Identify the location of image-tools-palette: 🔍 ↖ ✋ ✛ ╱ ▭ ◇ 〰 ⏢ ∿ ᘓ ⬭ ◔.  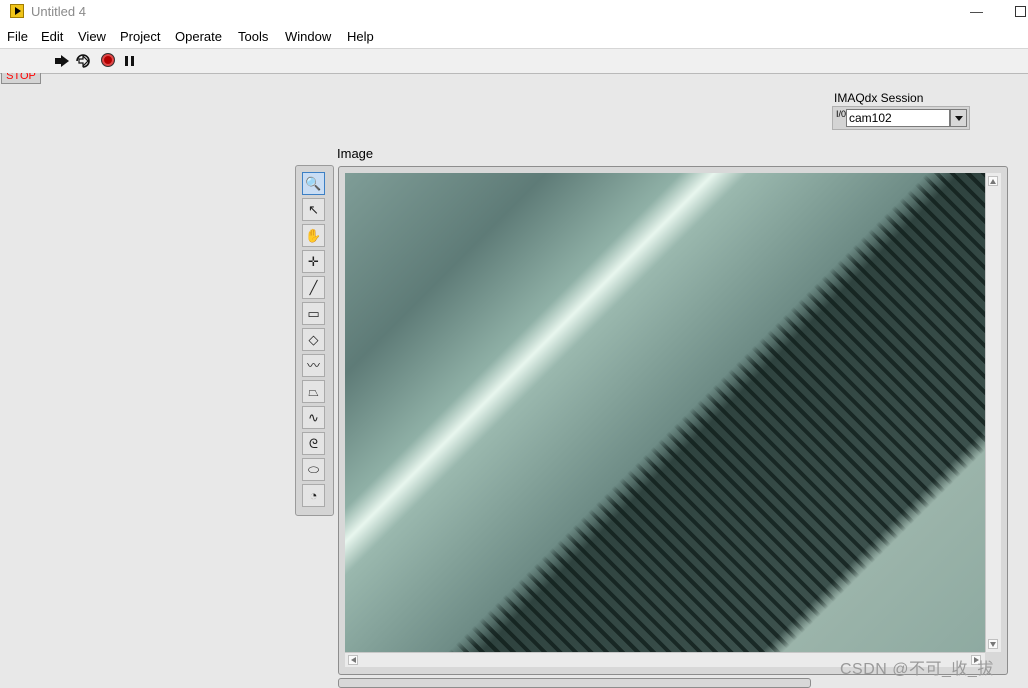
(314, 340).